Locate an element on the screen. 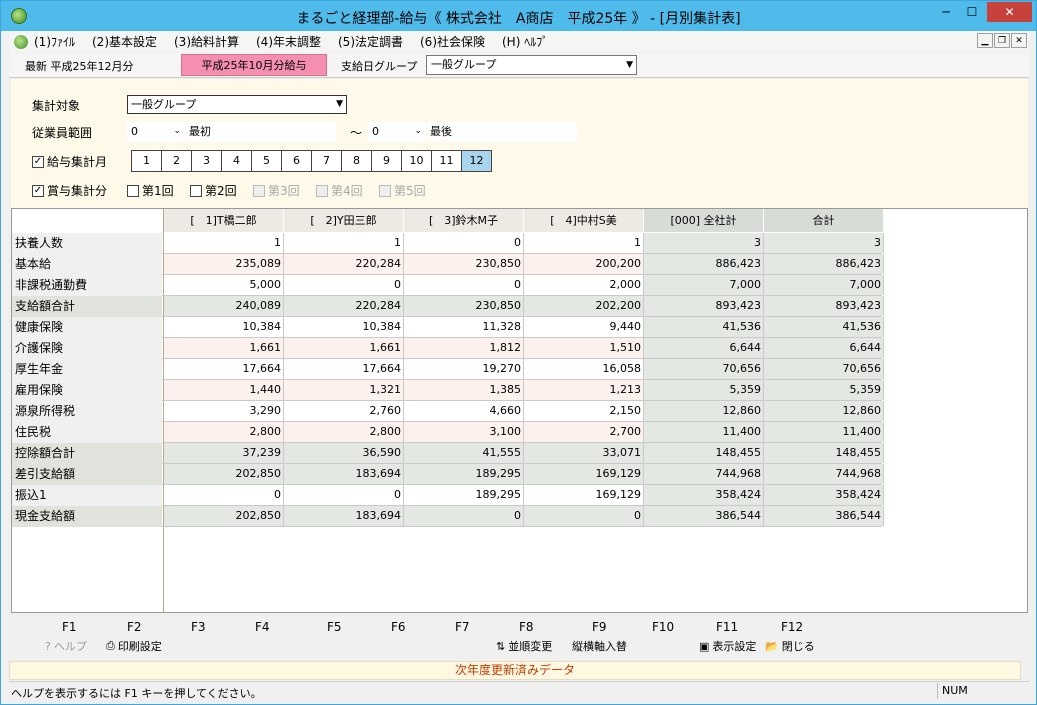  mdi-restore-button: ❐ is located at coordinates (1002, 40).